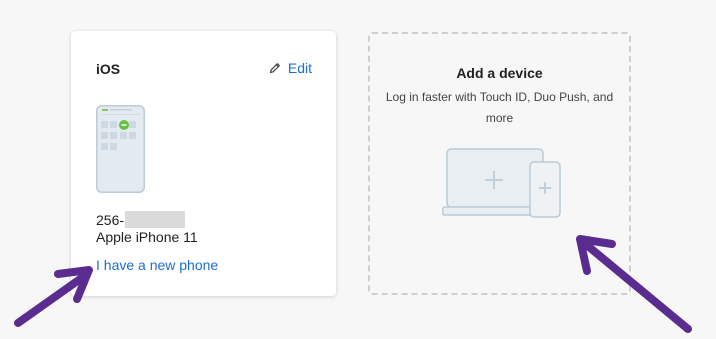 This screenshot has width=716, height=339. I want to click on phone-number: 256-, so click(141, 219).